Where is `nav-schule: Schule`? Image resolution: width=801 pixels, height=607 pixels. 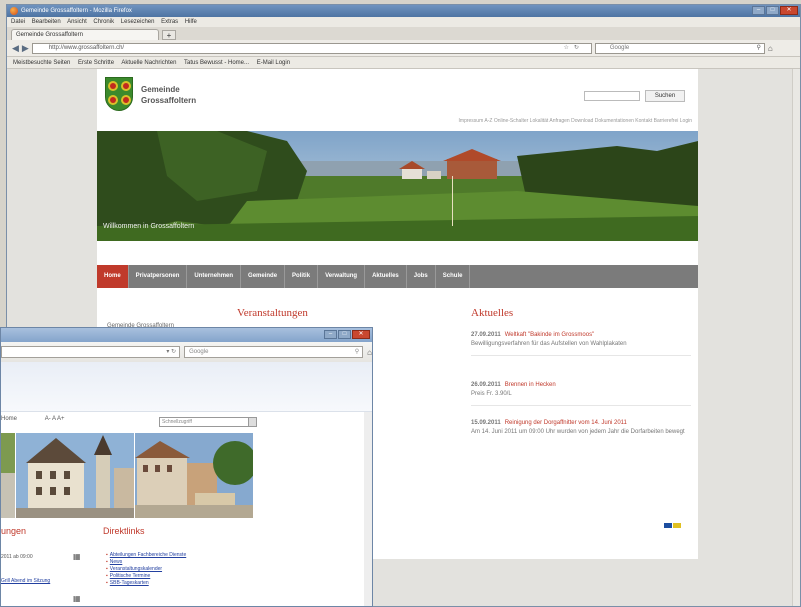 nav-schule: Schule is located at coordinates (453, 276).